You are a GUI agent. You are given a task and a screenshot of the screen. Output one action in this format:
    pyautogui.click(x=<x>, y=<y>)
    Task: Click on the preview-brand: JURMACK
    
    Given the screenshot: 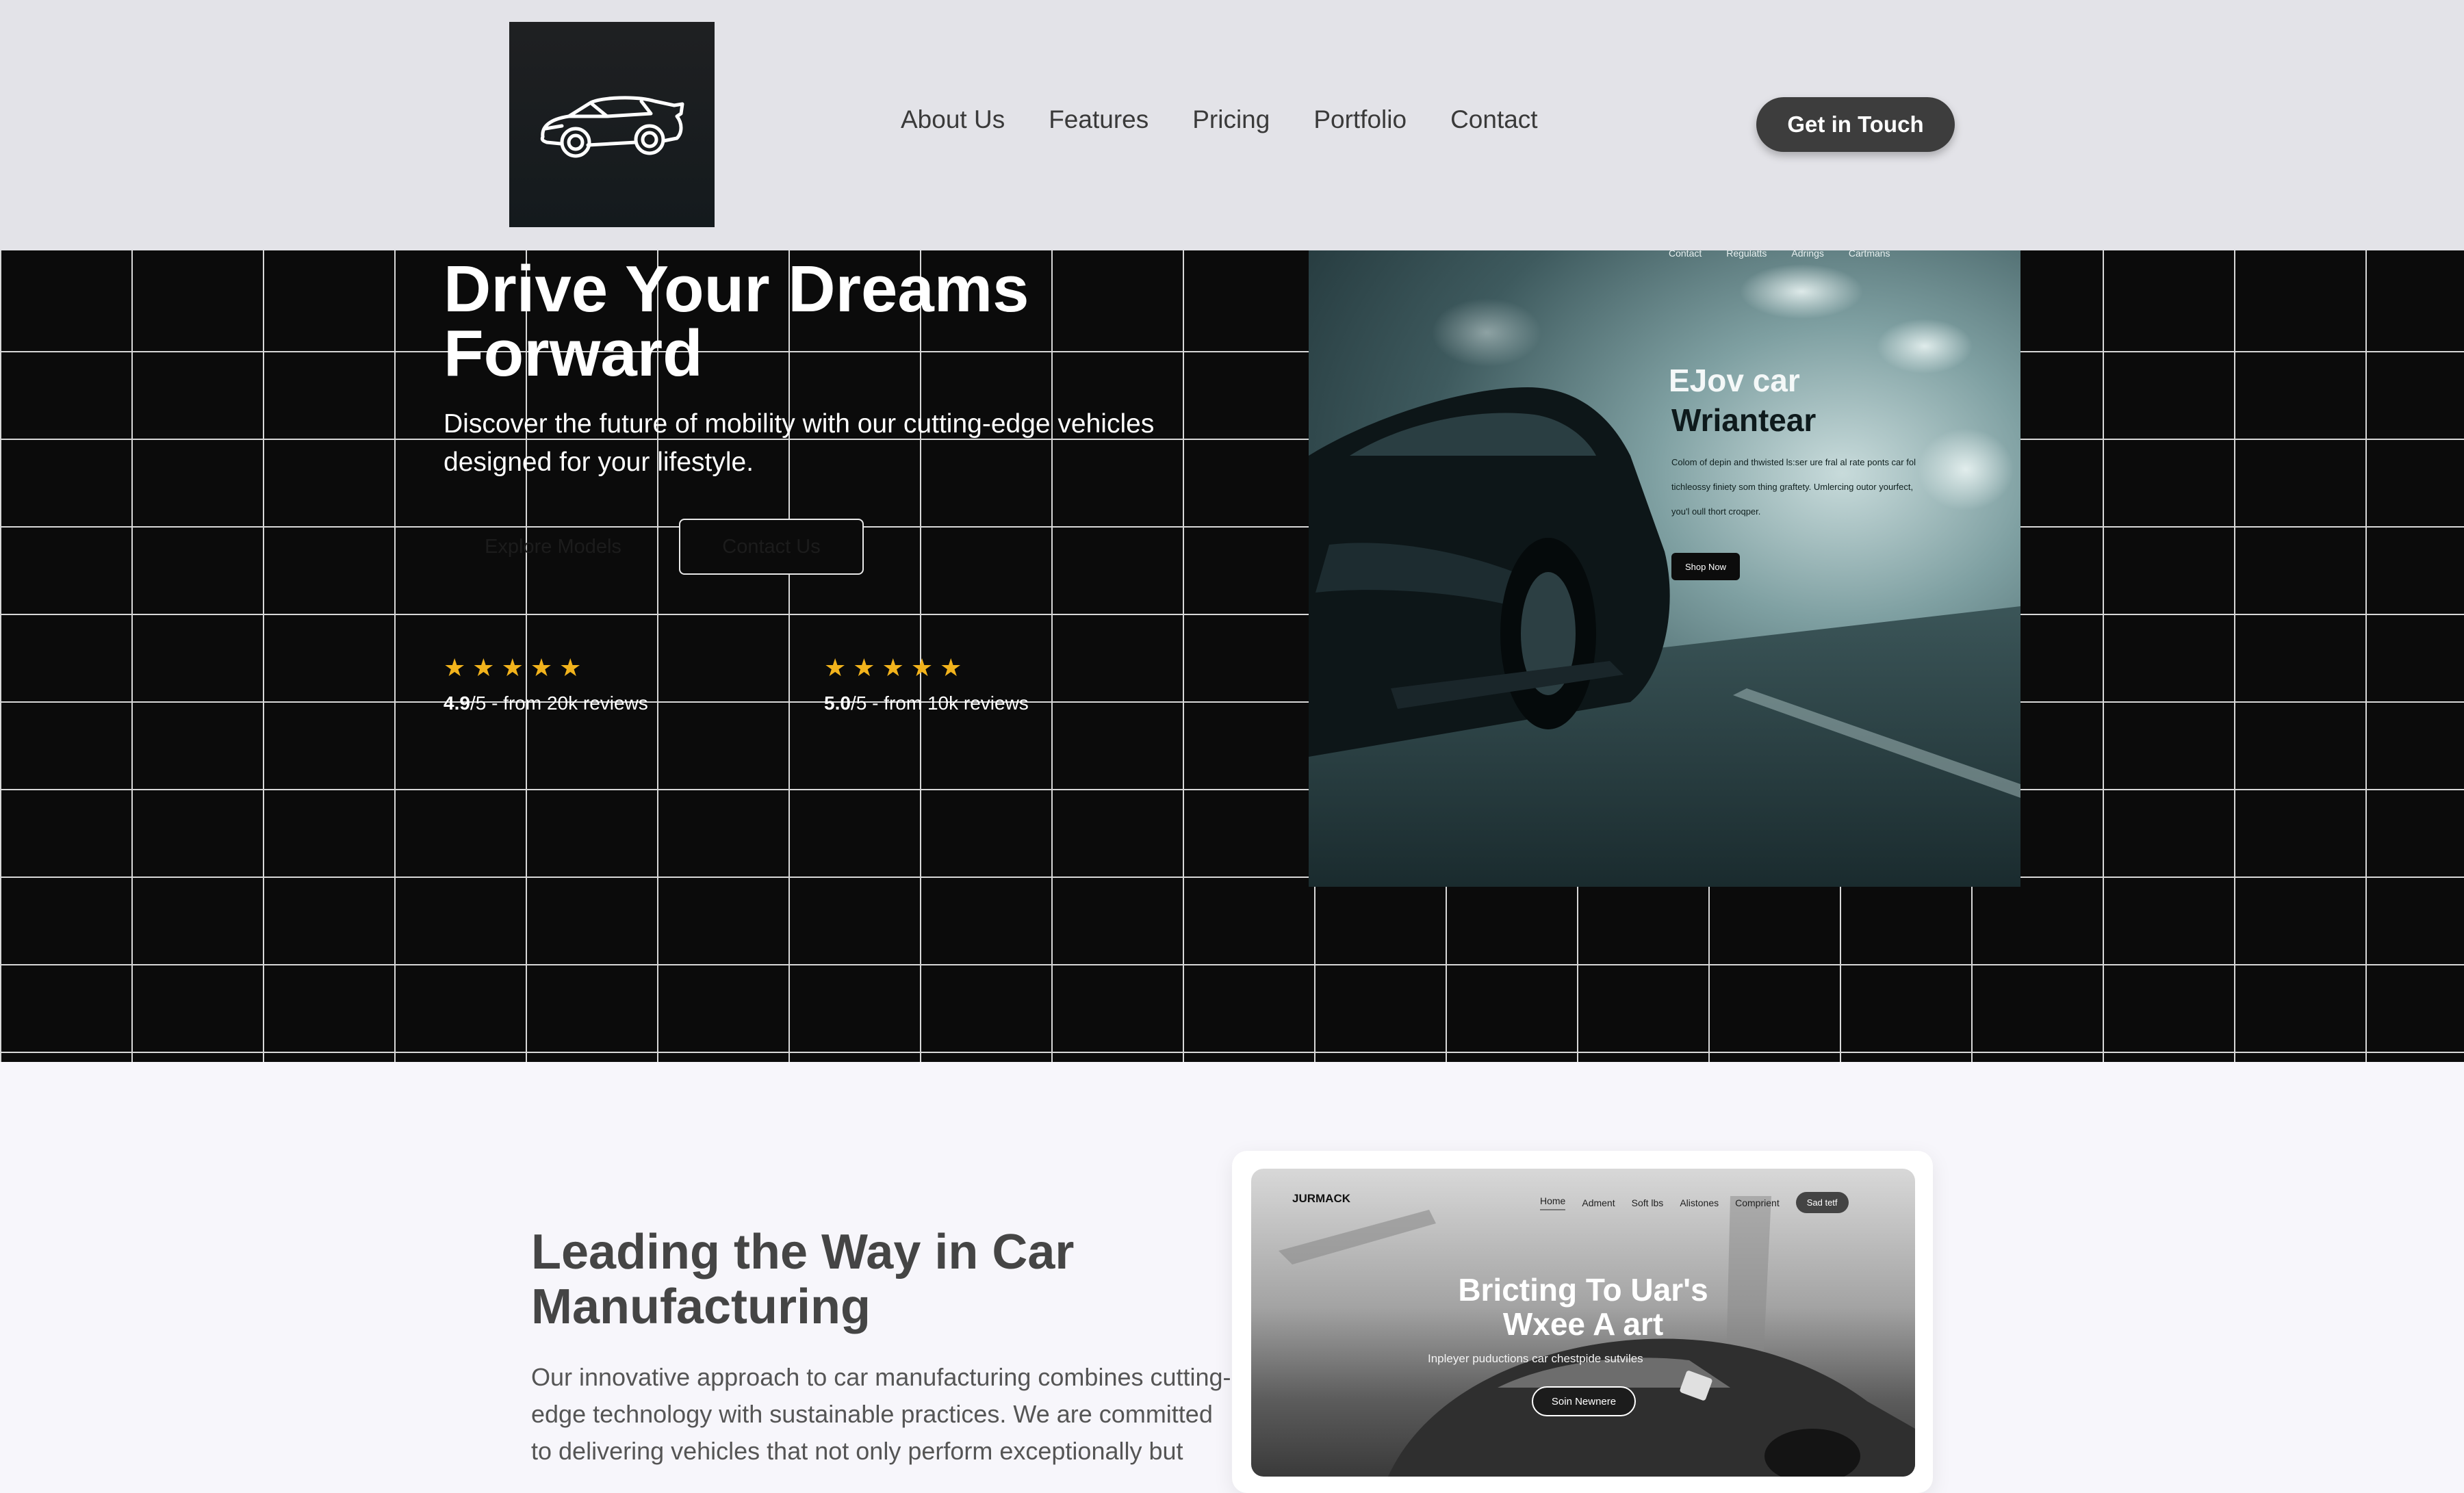 What is the action you would take?
    pyautogui.click(x=1321, y=1199)
    